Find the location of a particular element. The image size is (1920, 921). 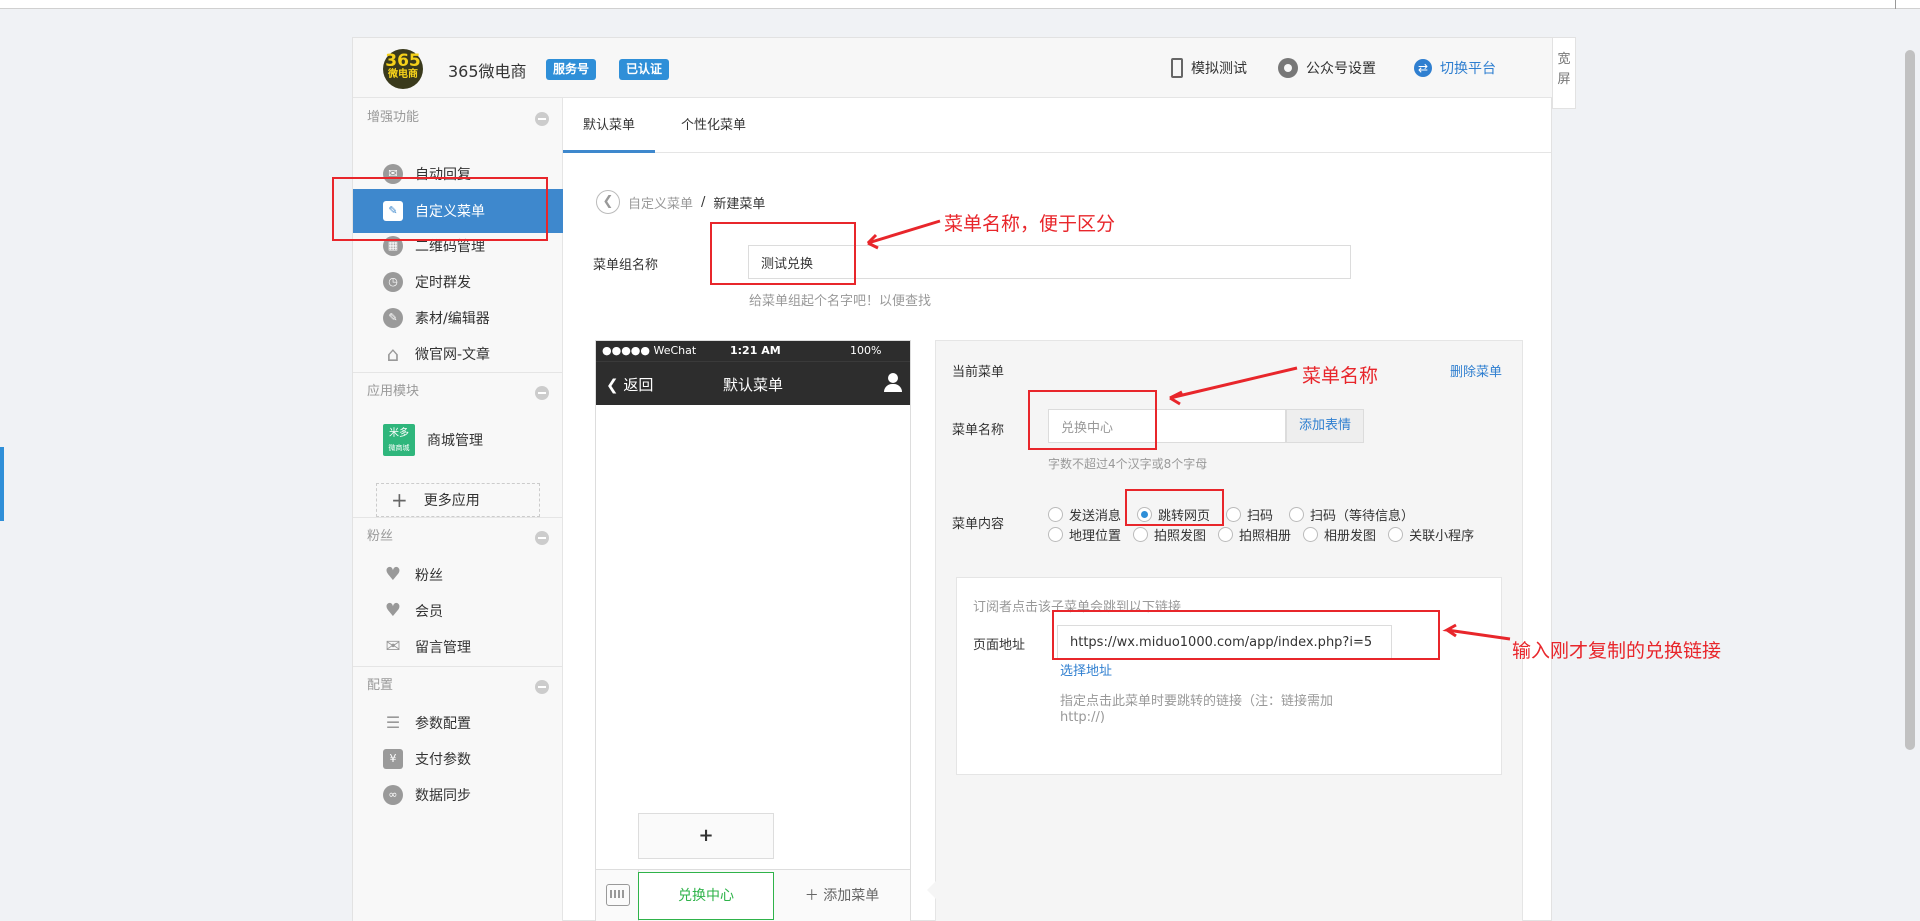

annotation-menu-group-name: 菜单名称，便于区分 is located at coordinates (1030, 224).